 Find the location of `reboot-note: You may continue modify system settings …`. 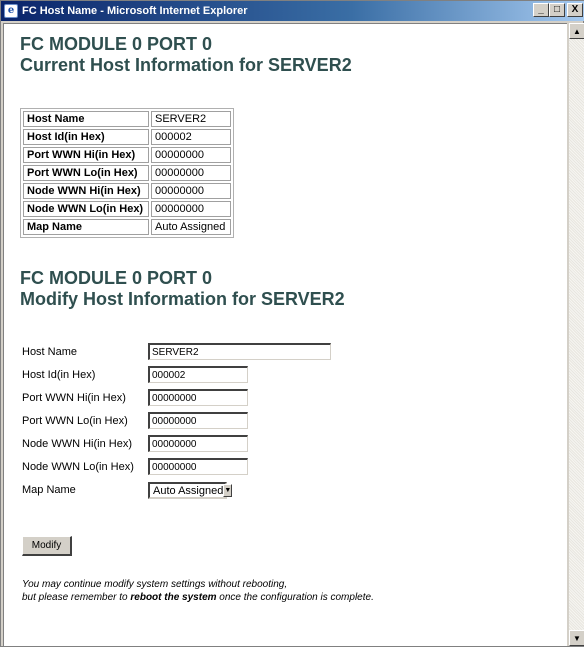

reboot-note: You may continue modify system settings … is located at coordinates (198, 591).